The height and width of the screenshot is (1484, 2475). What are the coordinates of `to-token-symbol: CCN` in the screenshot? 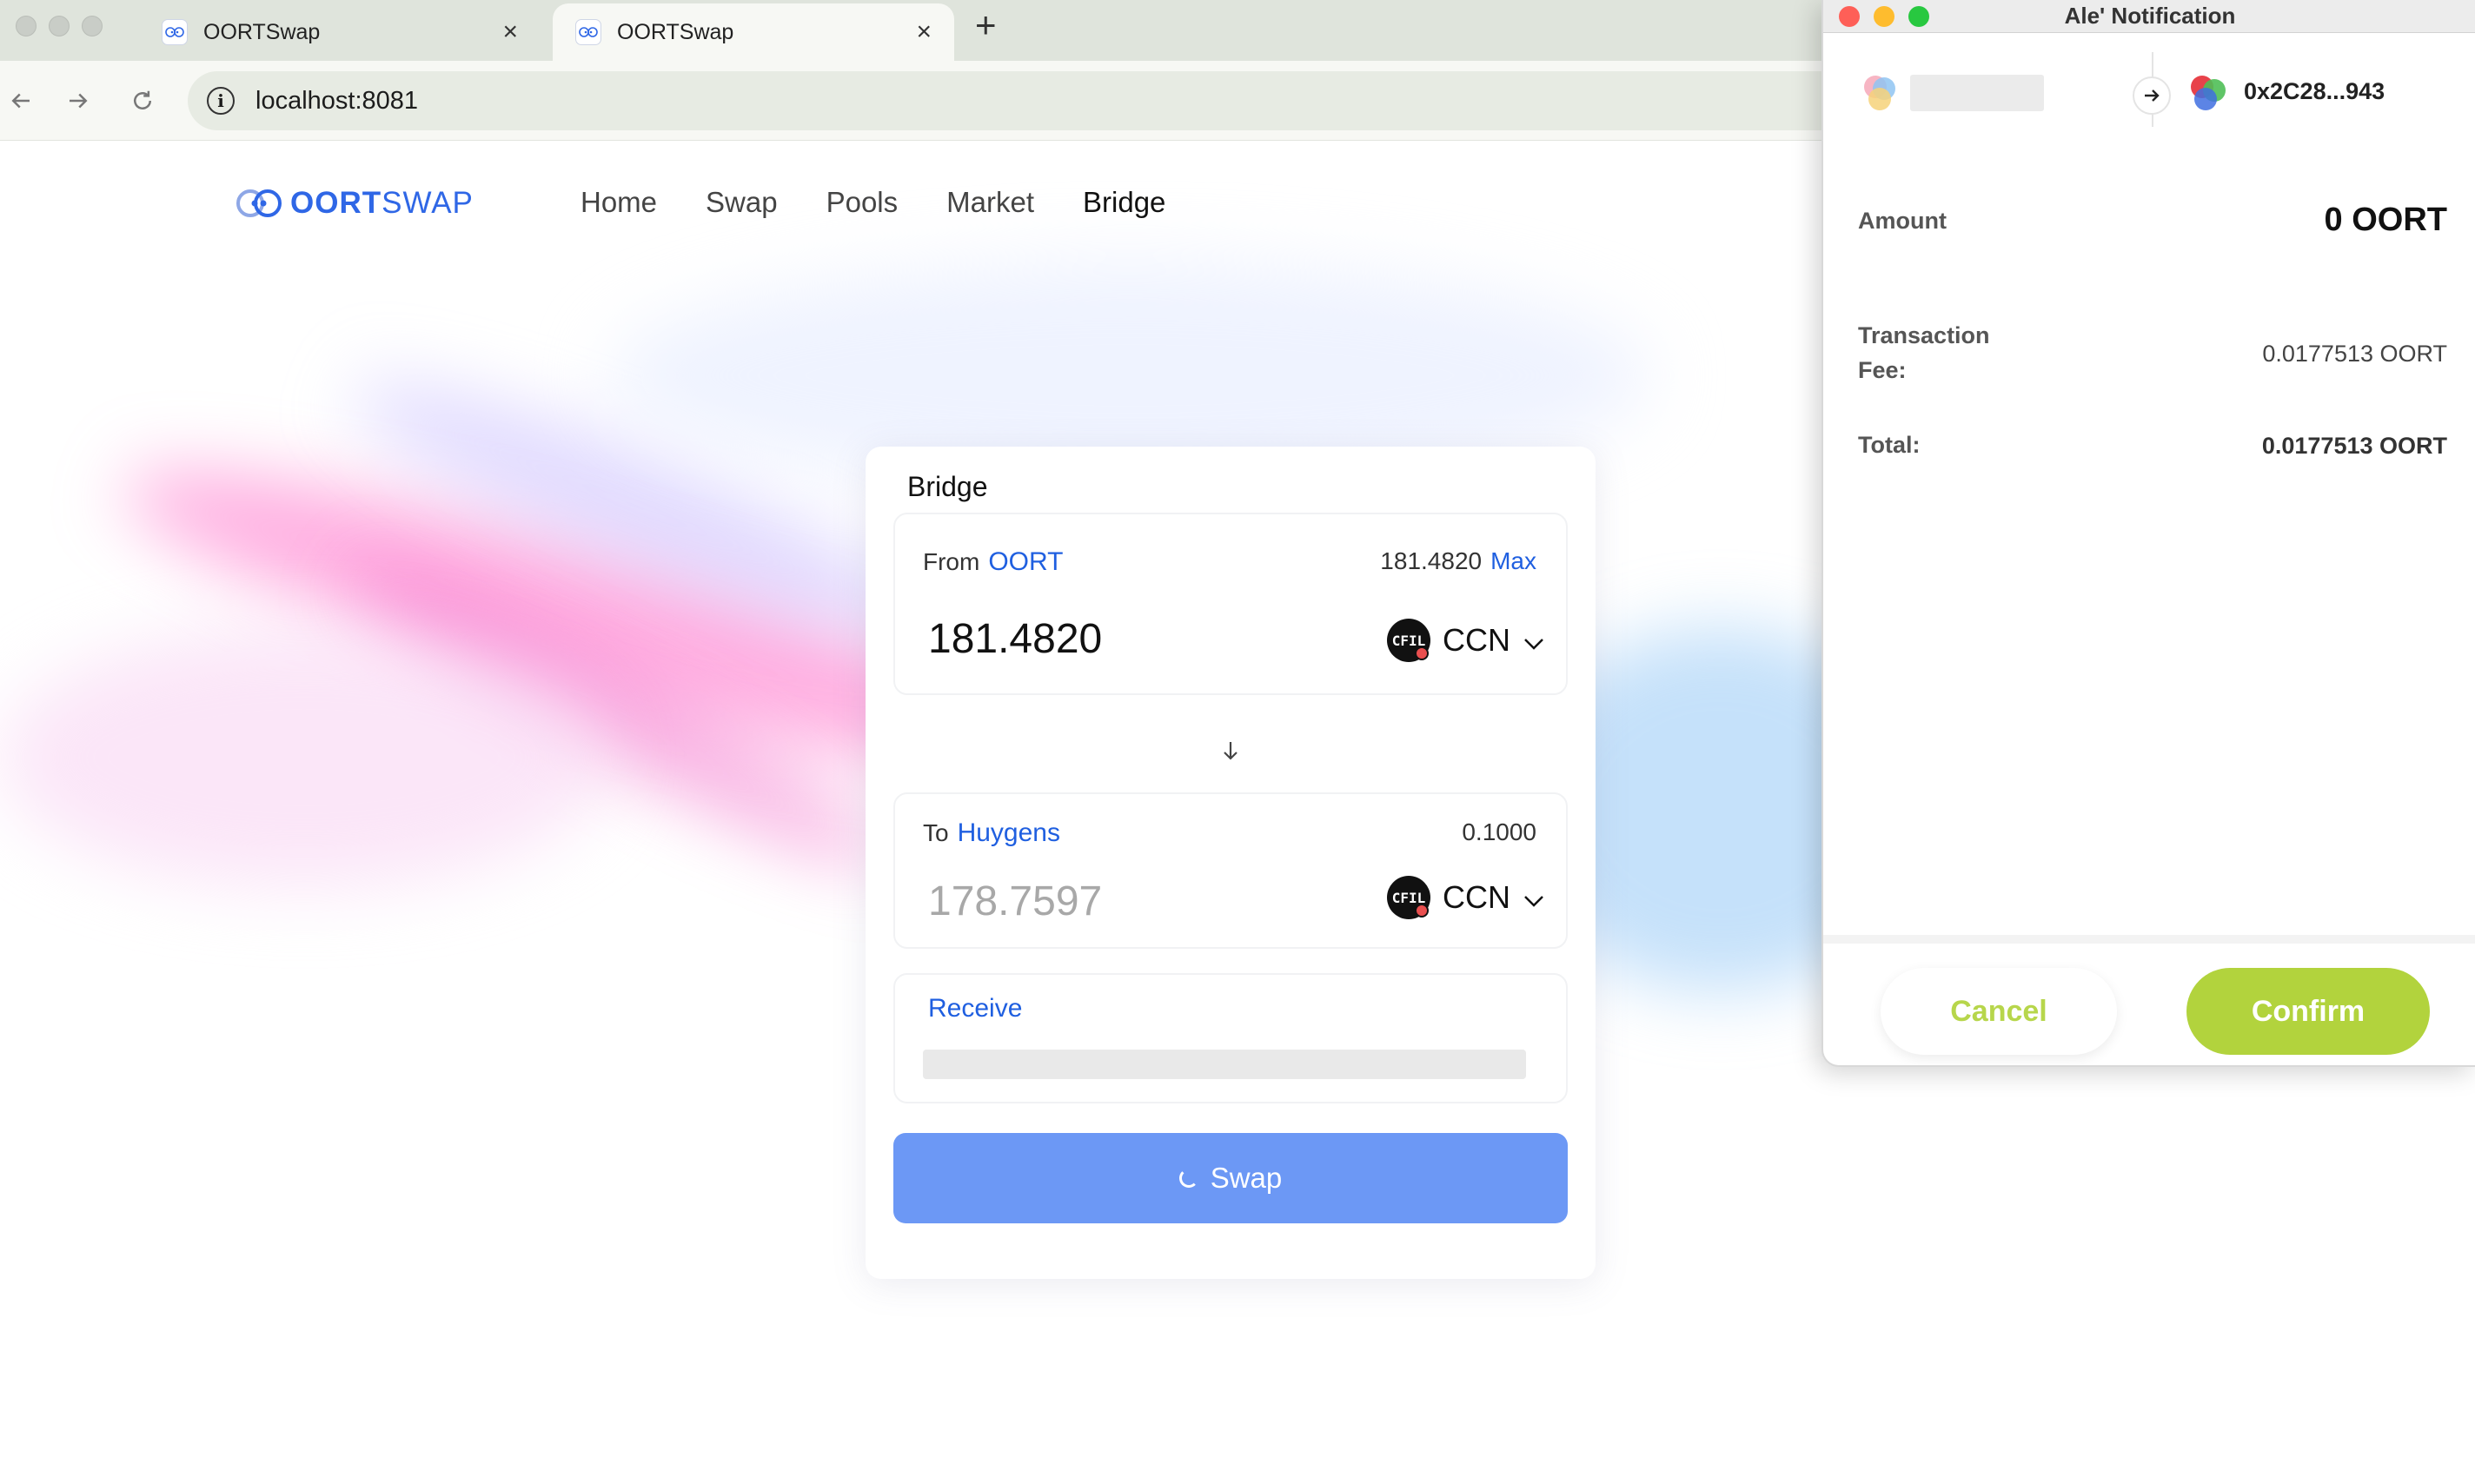 It's located at (1476, 897).